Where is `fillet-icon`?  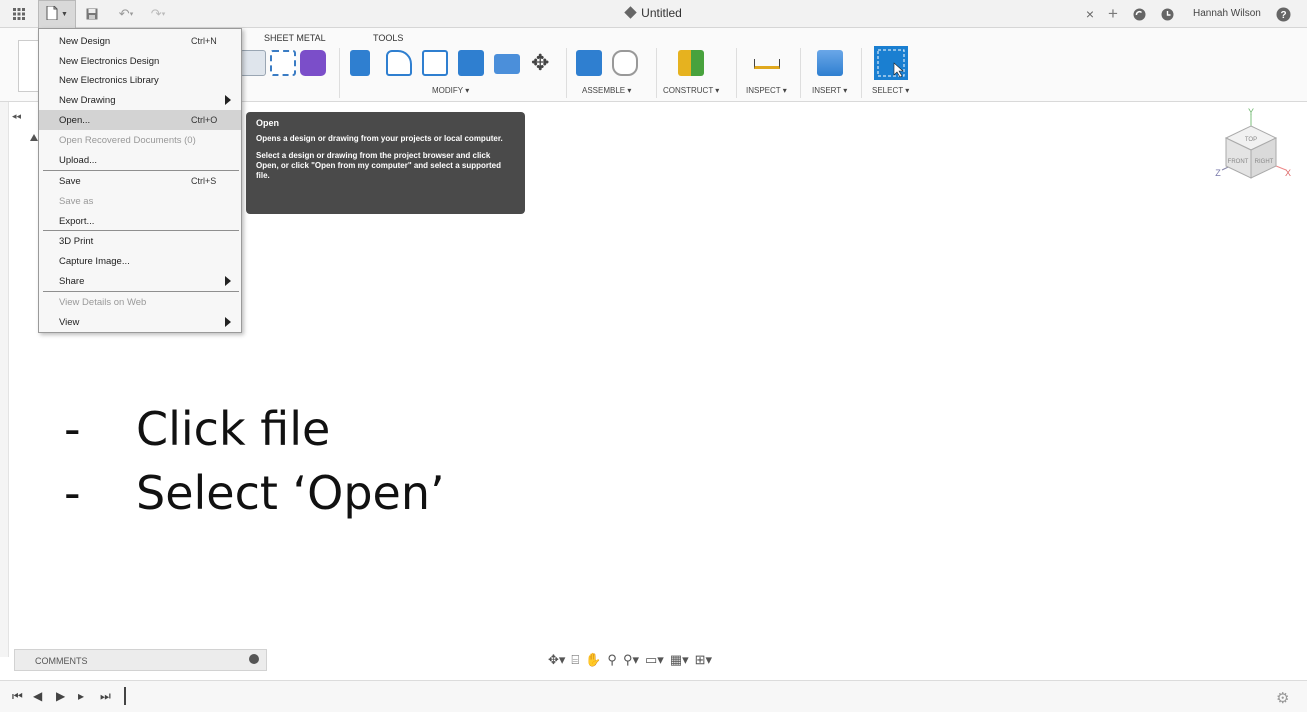
fillet-icon is located at coordinates (399, 63).